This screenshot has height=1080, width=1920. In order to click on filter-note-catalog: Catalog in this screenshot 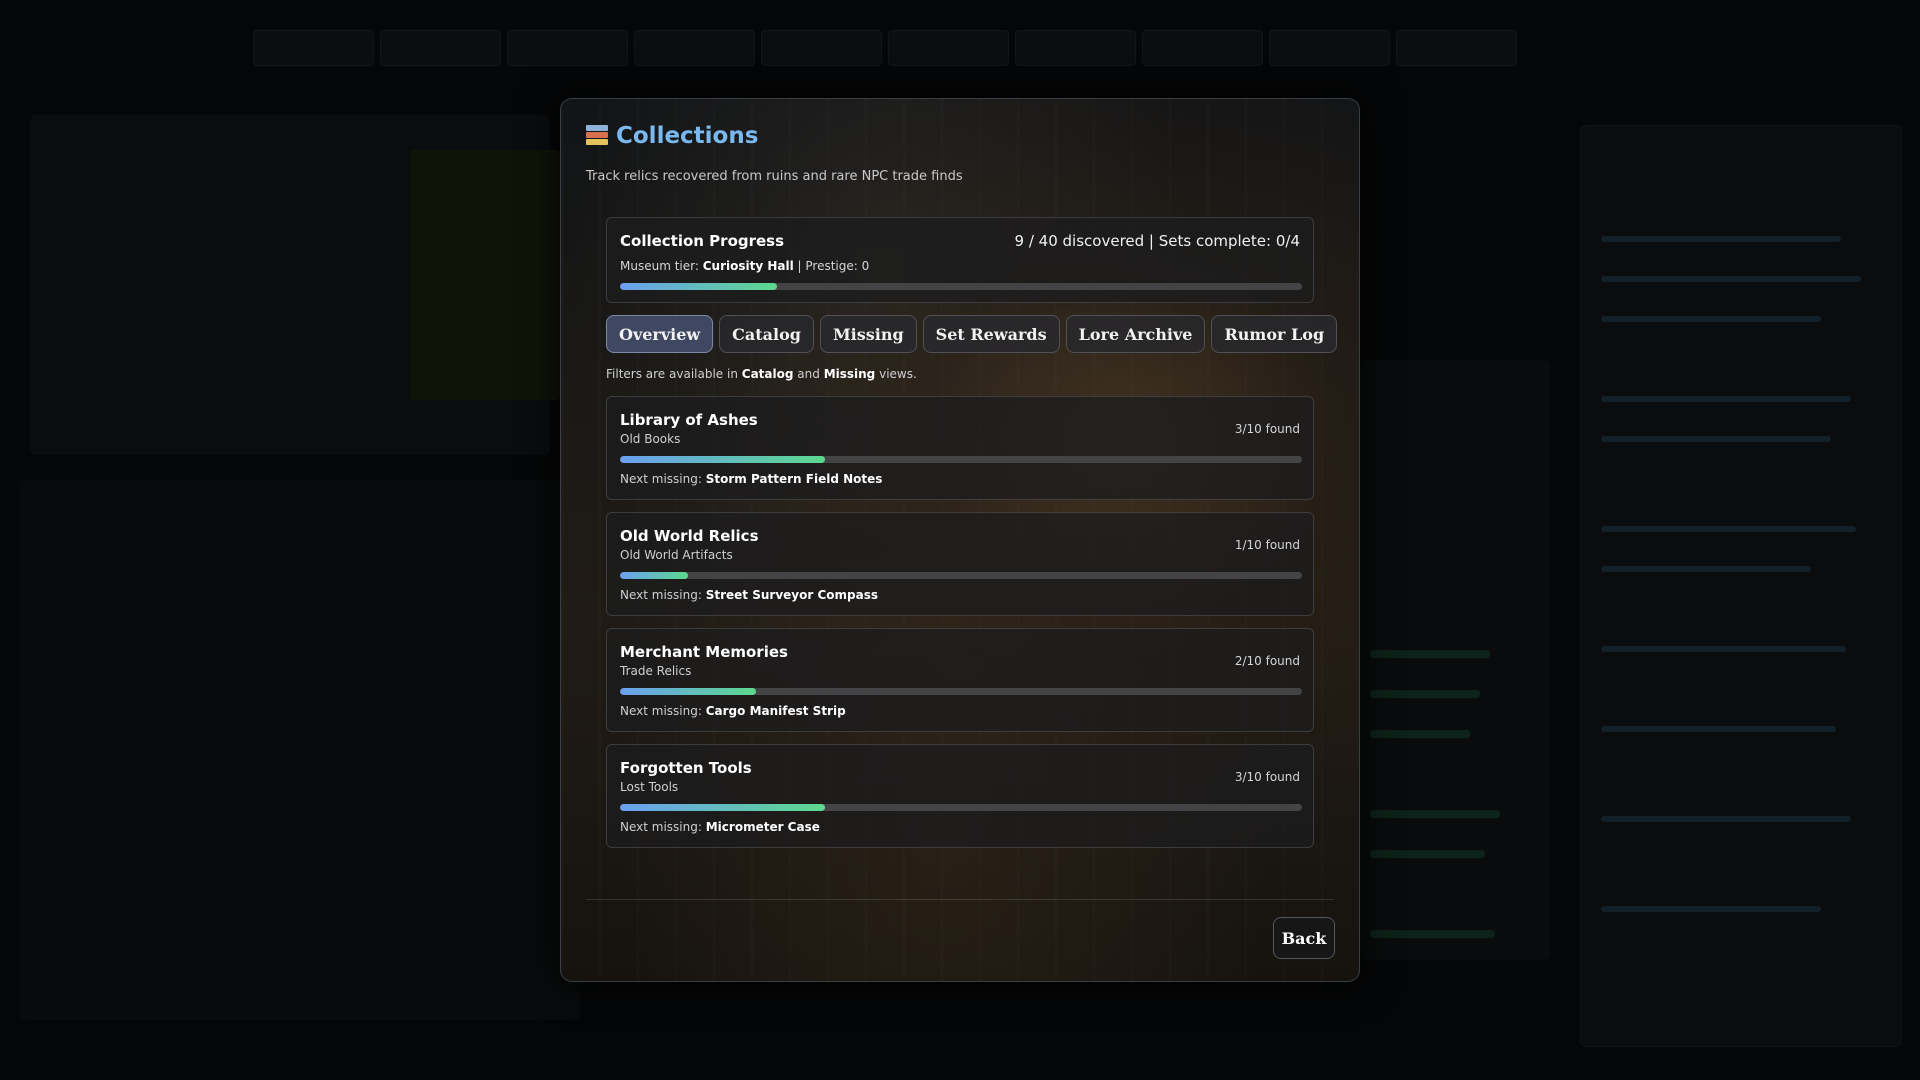, I will do `click(767, 374)`.